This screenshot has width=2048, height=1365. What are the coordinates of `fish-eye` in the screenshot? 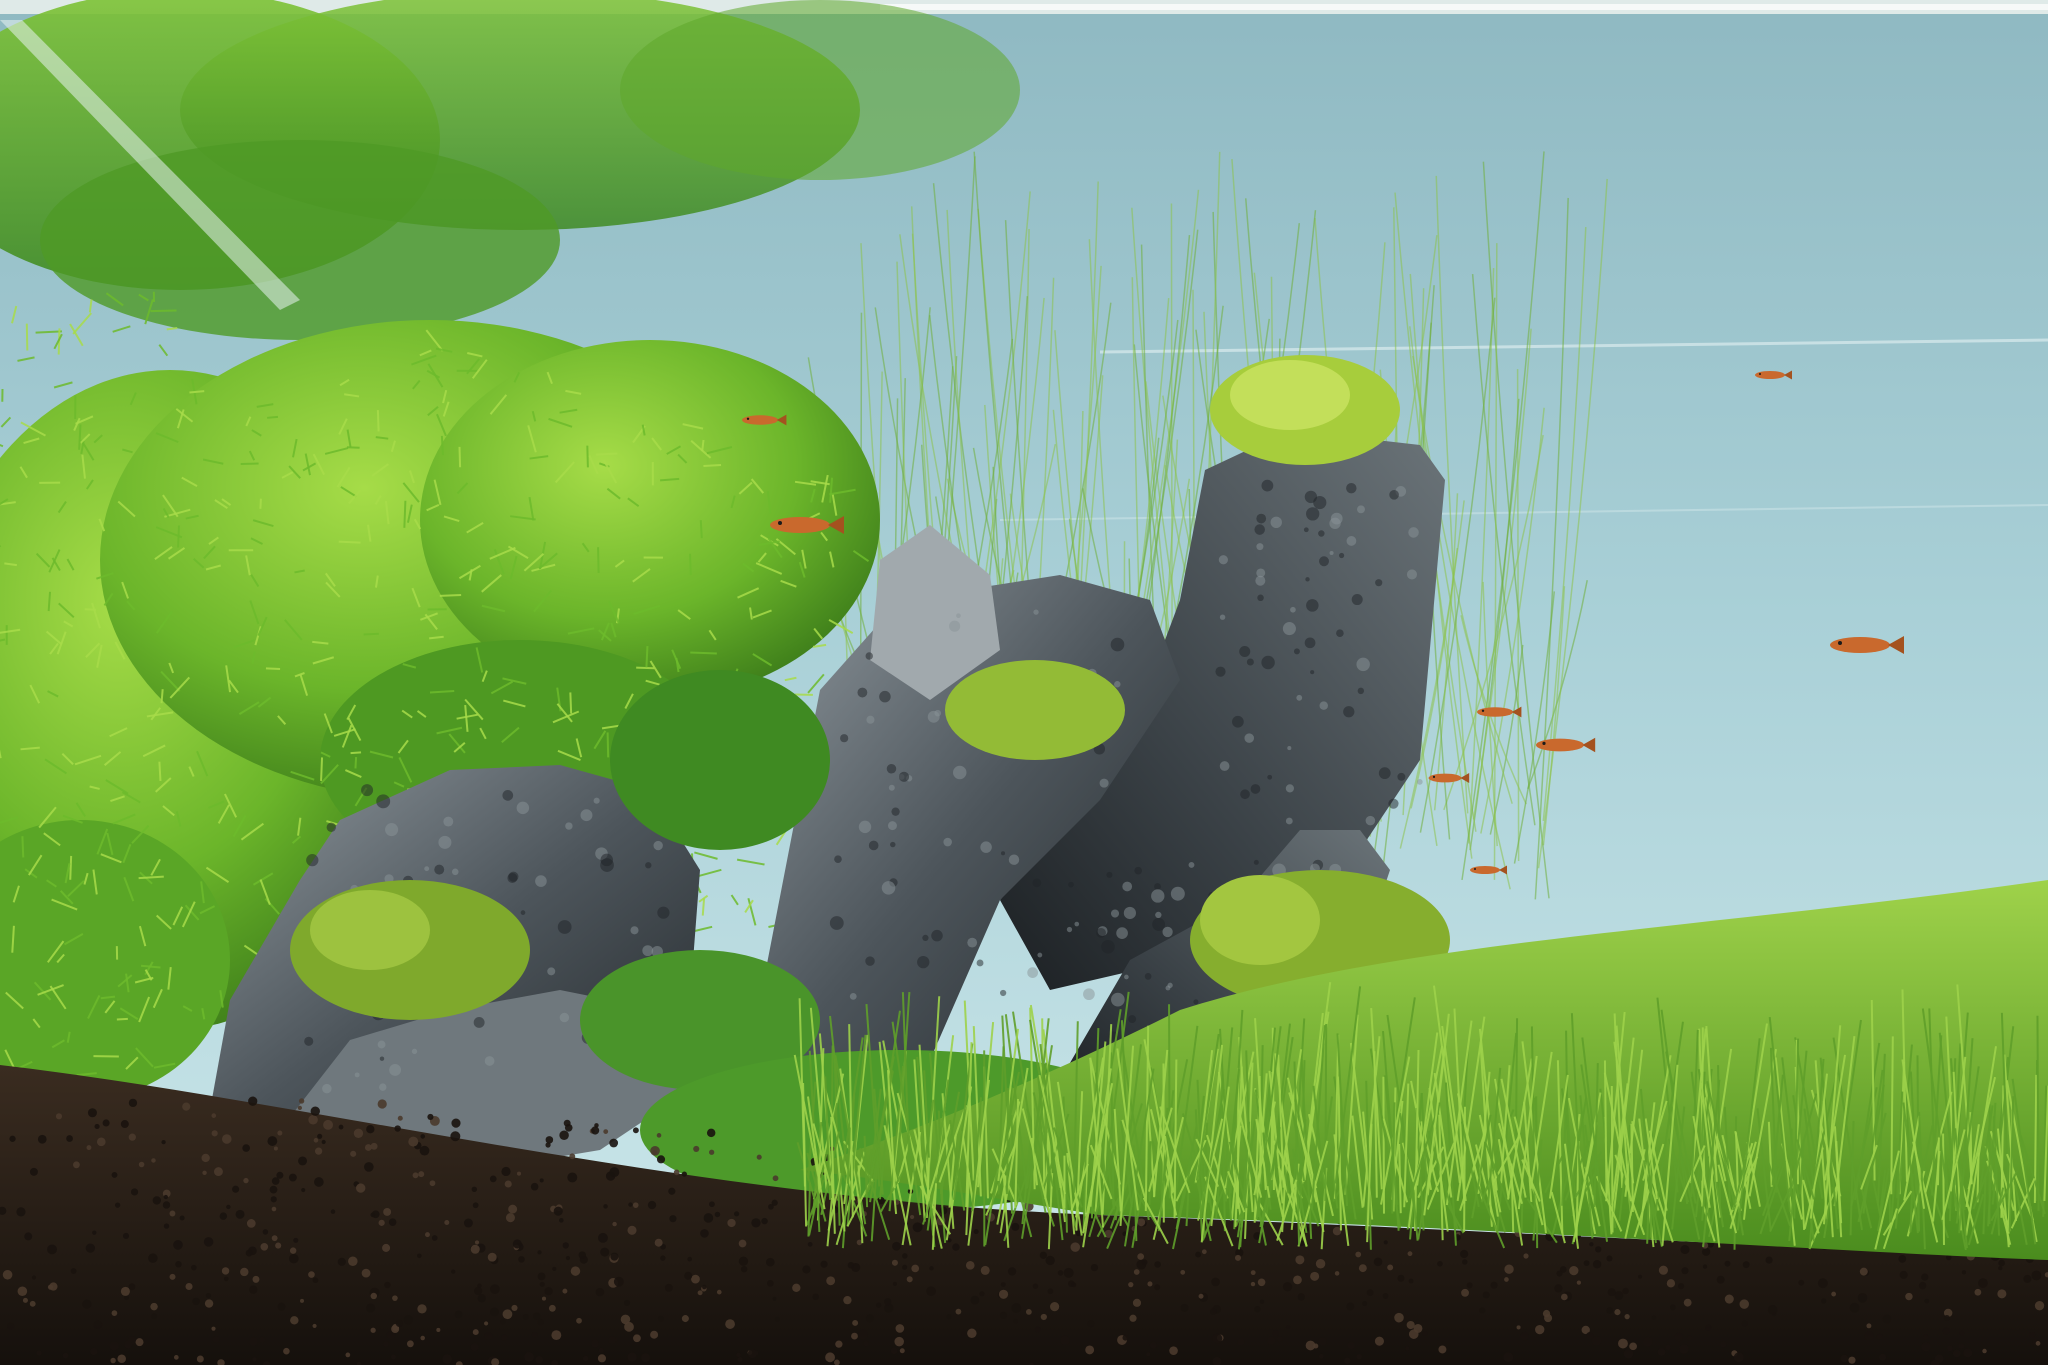 It's located at (1434, 776).